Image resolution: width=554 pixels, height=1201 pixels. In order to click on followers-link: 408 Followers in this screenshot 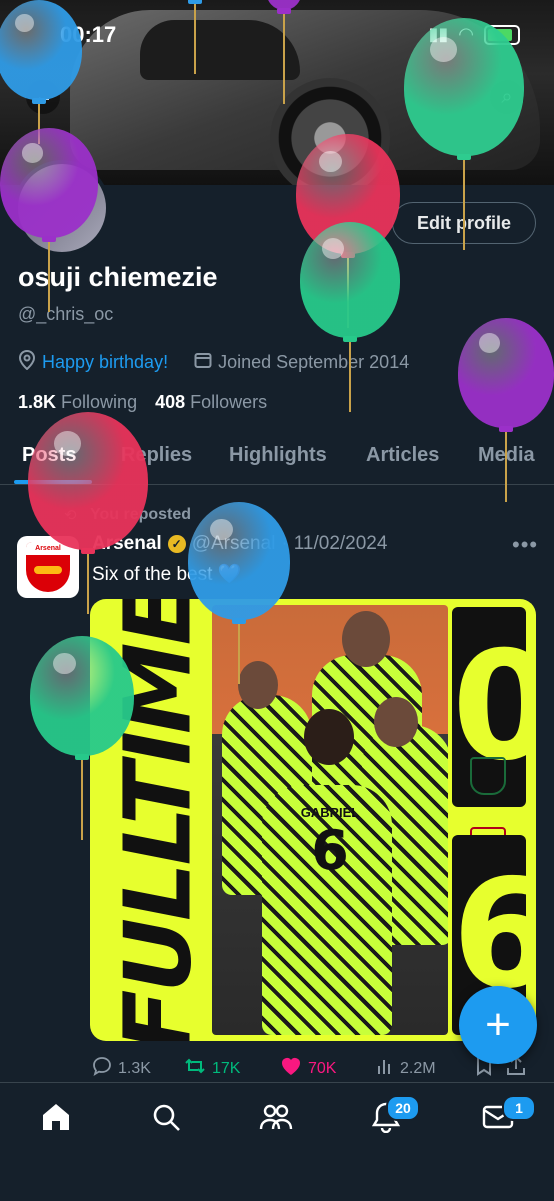, I will do `click(211, 402)`.